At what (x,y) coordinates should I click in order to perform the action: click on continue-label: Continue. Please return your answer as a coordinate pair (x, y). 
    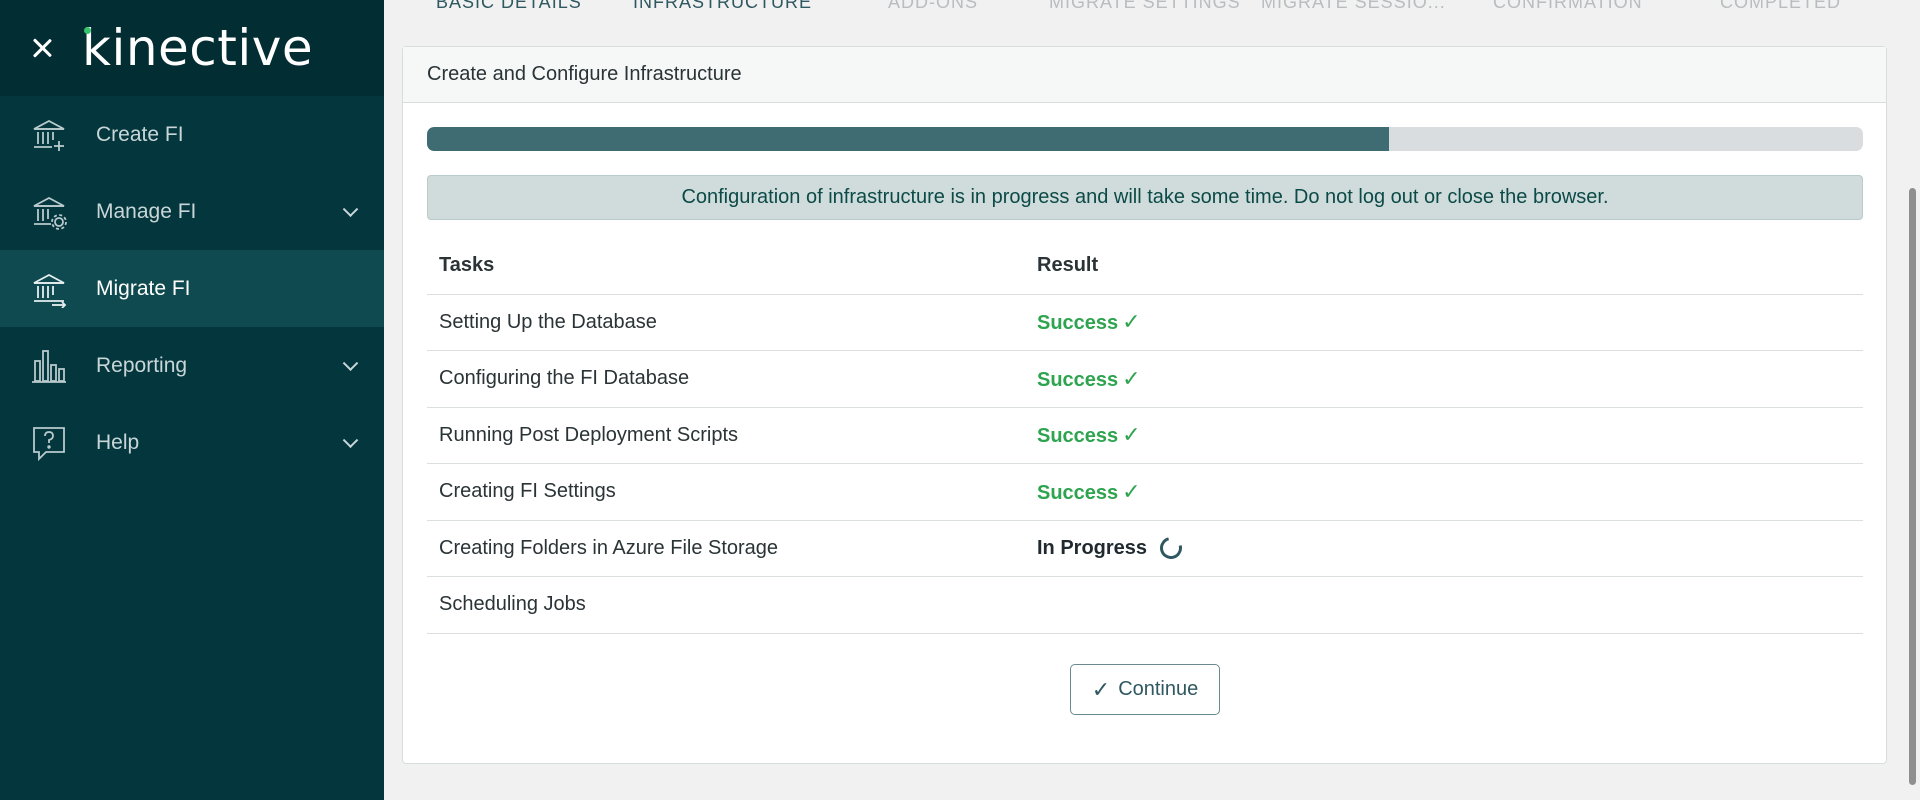
    Looking at the image, I should click on (1158, 689).